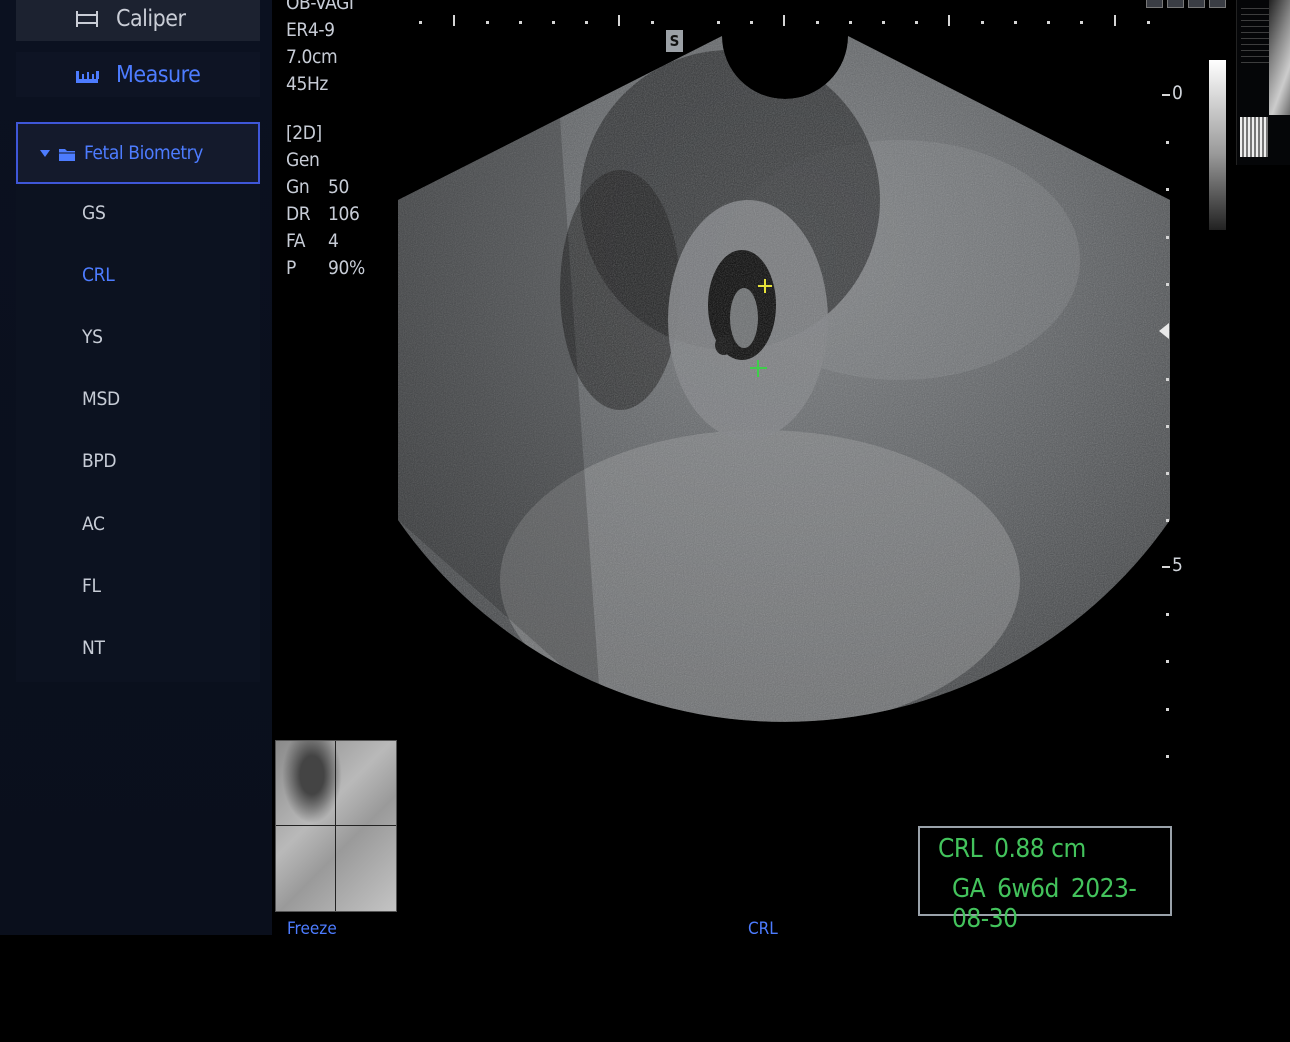 This screenshot has height=1042, width=1290. I want to click on caliper-button: Caliper, so click(138, 20).